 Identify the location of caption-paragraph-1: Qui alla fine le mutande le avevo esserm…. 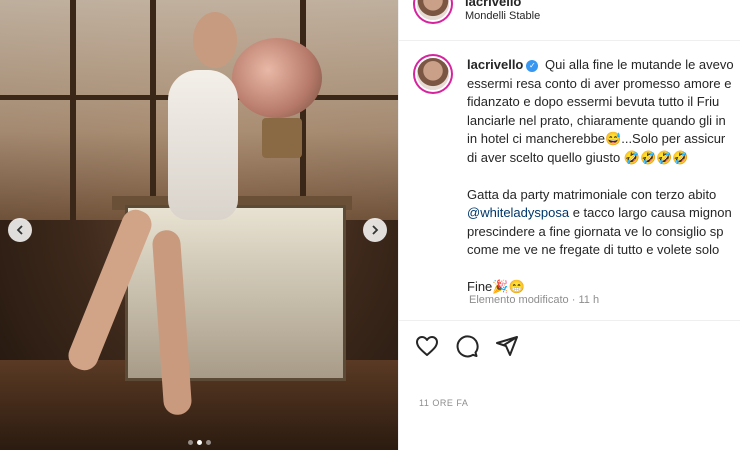
(600, 111).